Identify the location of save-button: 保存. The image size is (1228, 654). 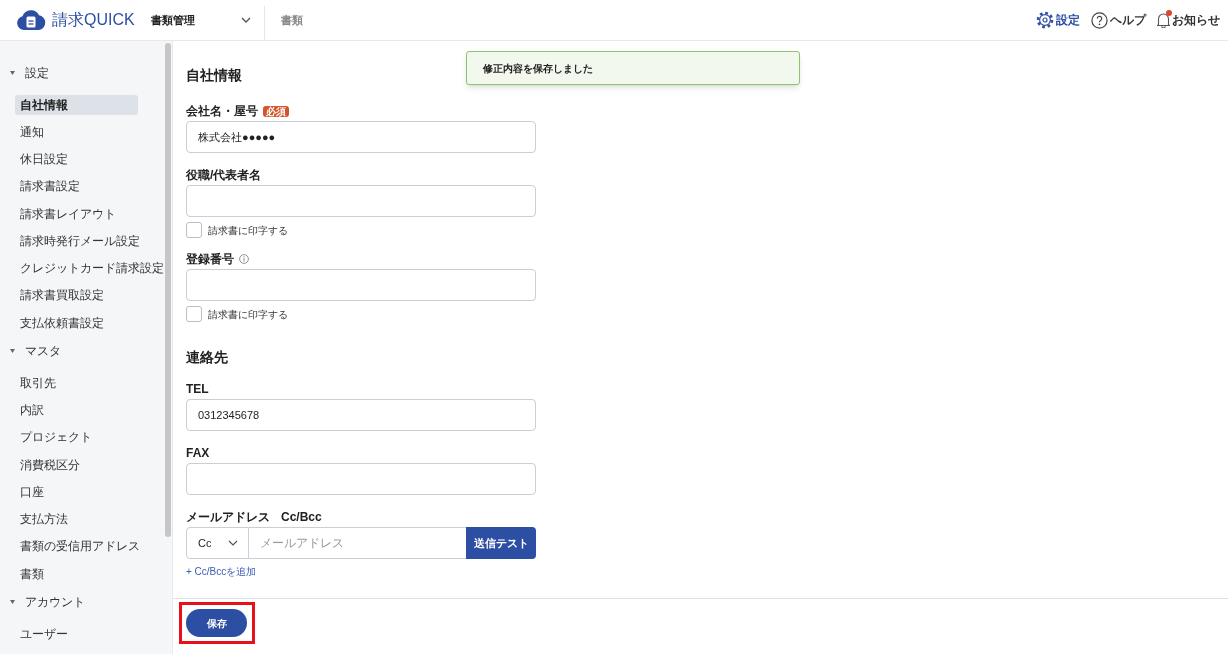
(216, 623).